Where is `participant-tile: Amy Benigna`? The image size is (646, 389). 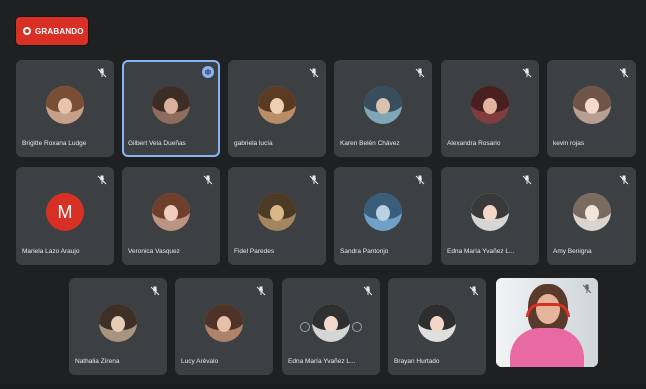
participant-tile: Amy Benigna is located at coordinates (591, 216).